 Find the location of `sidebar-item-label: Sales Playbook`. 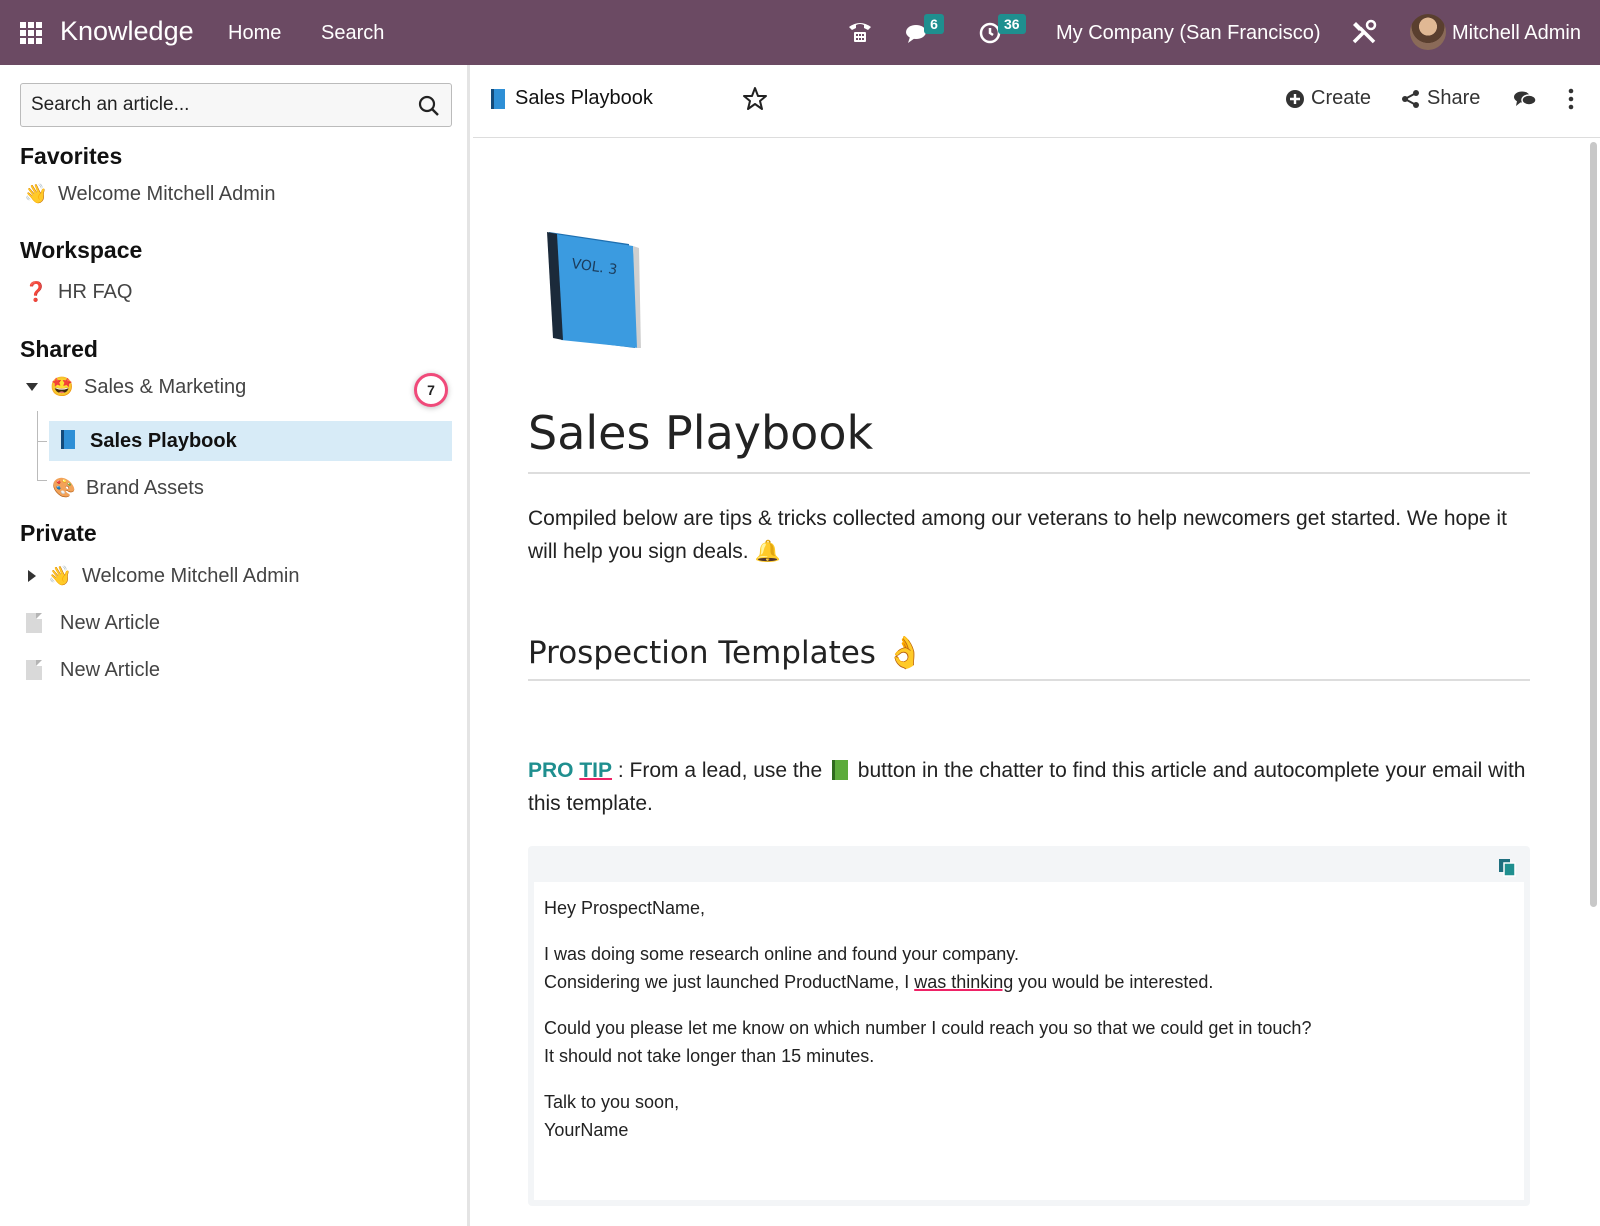

sidebar-item-label: Sales Playbook is located at coordinates (163, 440).